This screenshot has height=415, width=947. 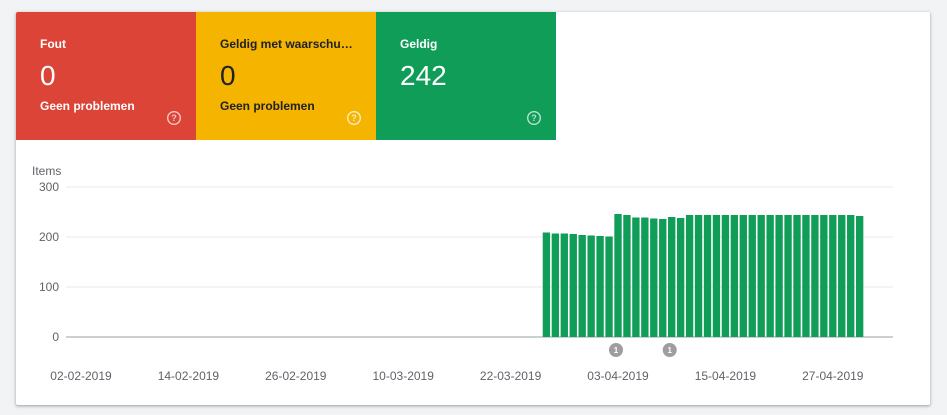 I want to click on x-tick-label: 14-02-2019, so click(x=189, y=376).